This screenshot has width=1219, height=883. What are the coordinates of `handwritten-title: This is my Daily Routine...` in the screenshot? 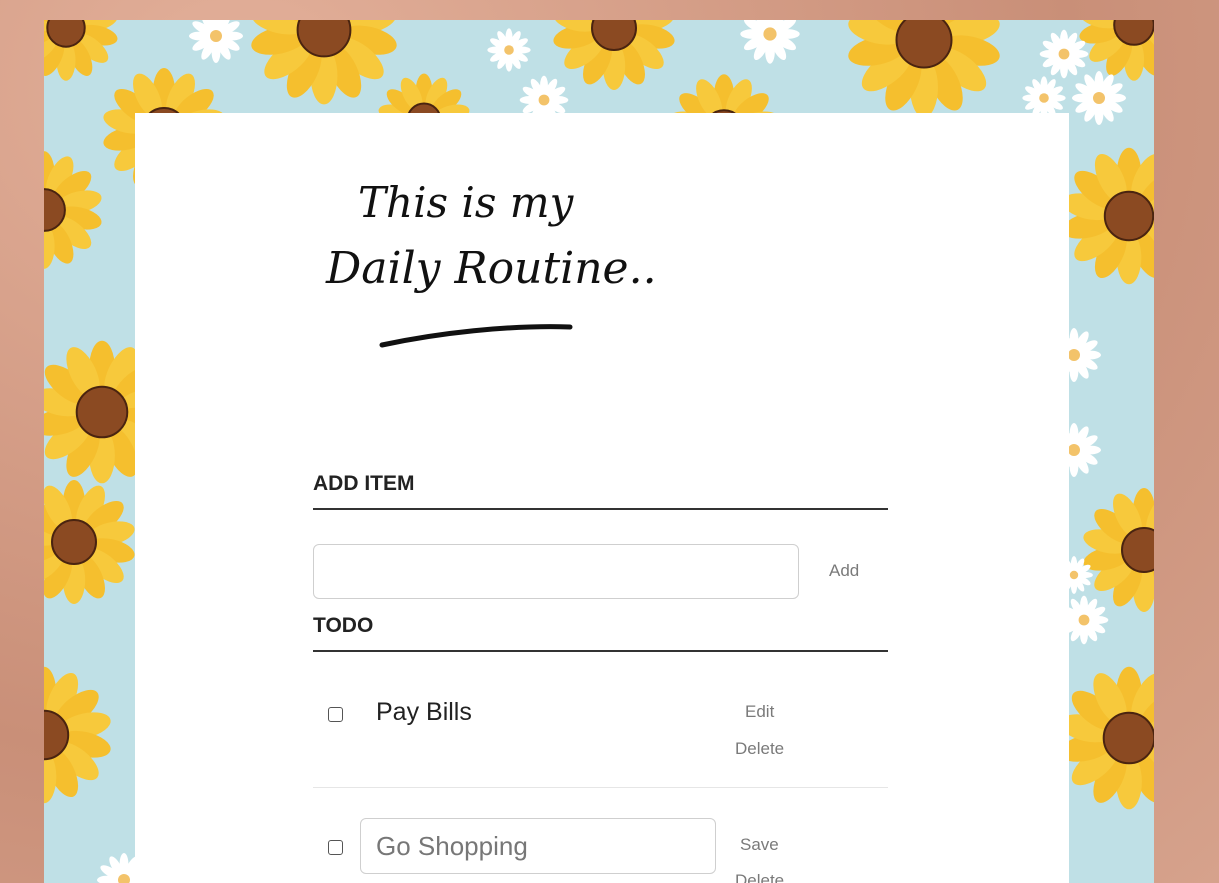 It's located at (491, 263).